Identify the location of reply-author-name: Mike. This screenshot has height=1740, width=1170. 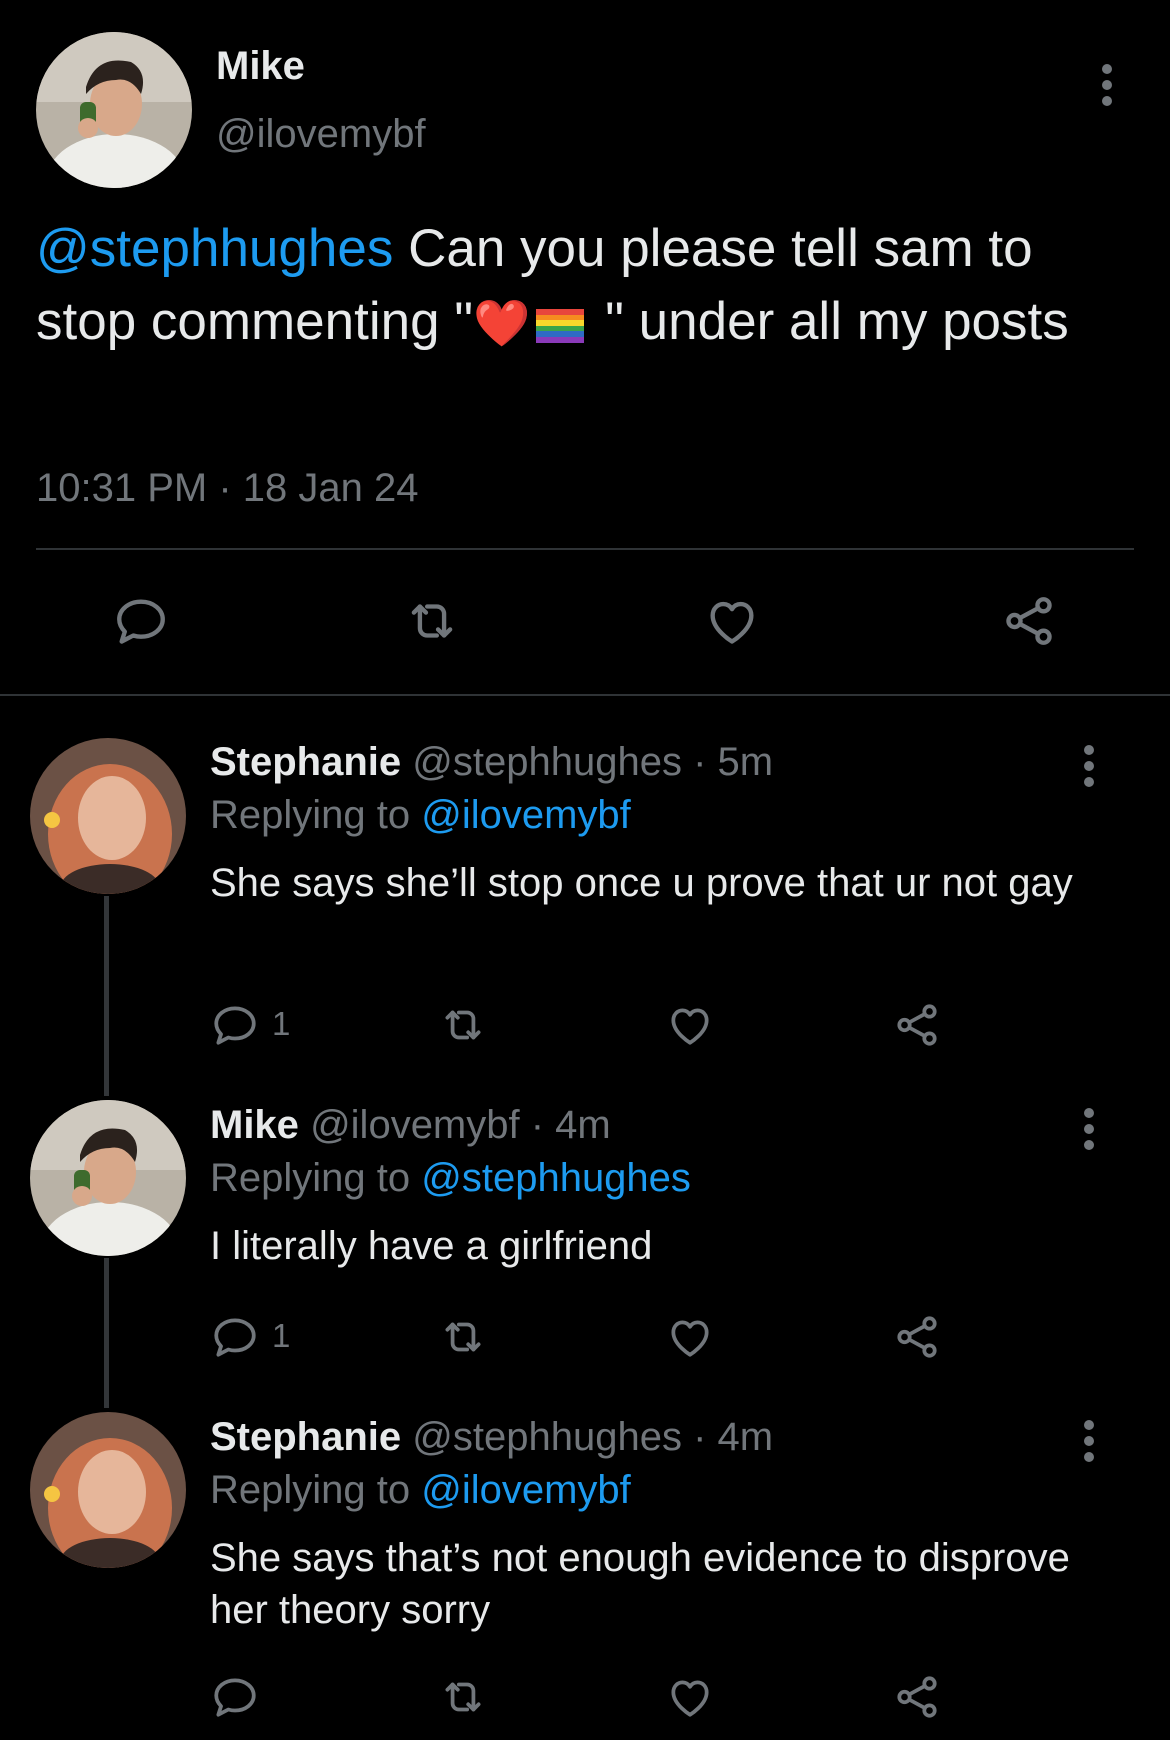
(254, 1125).